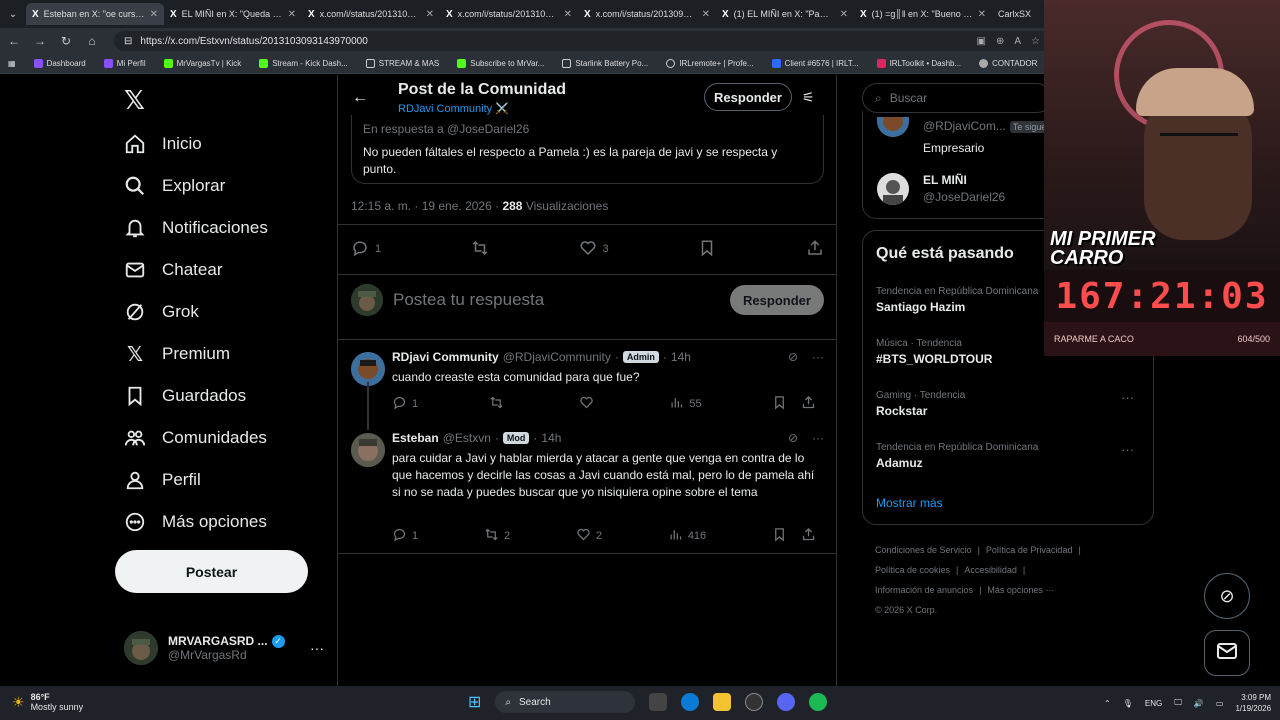 This screenshot has width=1280, height=720. What do you see at coordinates (134, 100) in the screenshot?
I see `x-logo-icon: 𝕏` at bounding box center [134, 100].